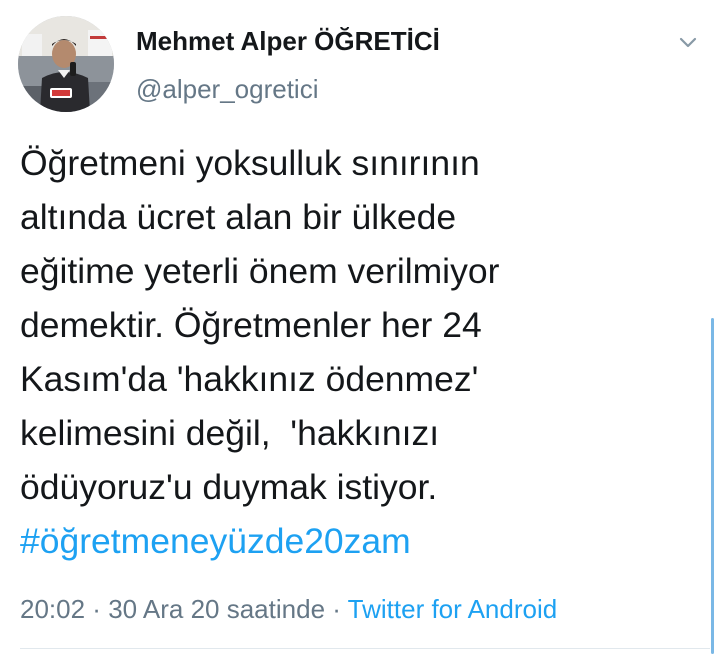 The height and width of the screenshot is (654, 720). Describe the element at coordinates (250, 163) in the screenshot. I see `tweet-line: Öğretmeni yoksulluk sınırının` at that location.